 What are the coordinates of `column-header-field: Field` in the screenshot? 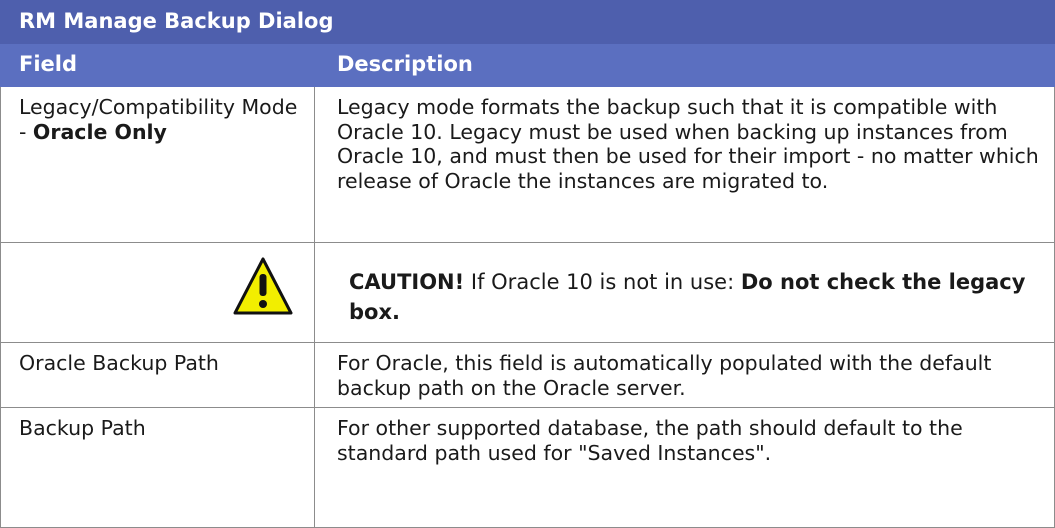 It's located at (157, 65).